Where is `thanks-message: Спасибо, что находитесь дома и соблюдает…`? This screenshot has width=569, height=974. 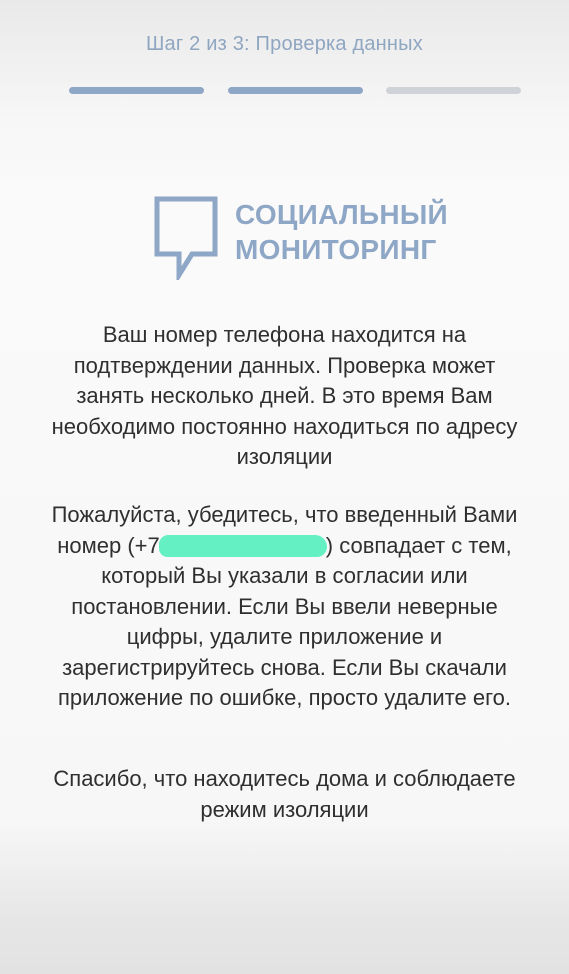
thanks-message: Спасибо, что находитесь дома и соблюдает… is located at coordinates (284, 794).